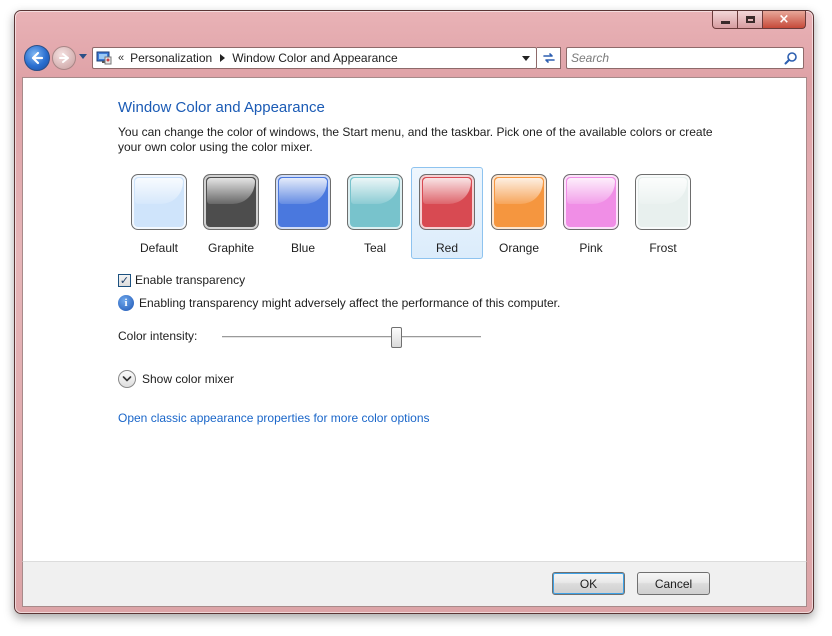  What do you see at coordinates (671, 58) in the screenshot?
I see `search-input` at bounding box center [671, 58].